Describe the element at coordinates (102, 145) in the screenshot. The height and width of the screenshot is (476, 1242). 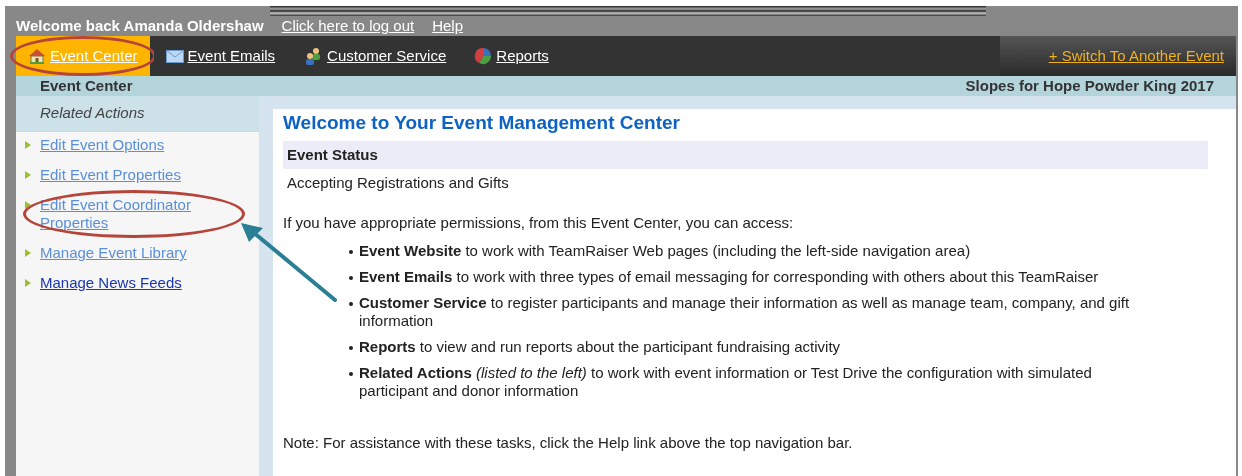
I see `sidebar-link: Edit Event Options` at that location.